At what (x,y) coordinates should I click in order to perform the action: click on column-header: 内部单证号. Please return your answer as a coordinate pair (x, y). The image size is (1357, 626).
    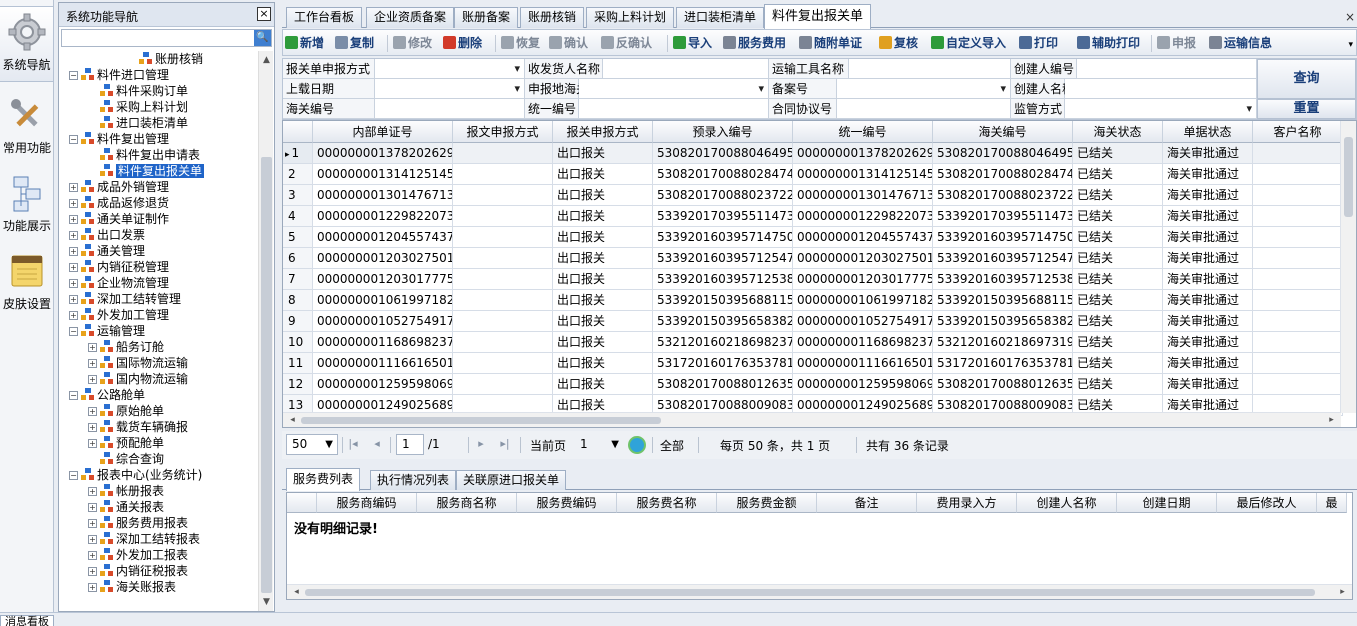
    Looking at the image, I should click on (383, 132).